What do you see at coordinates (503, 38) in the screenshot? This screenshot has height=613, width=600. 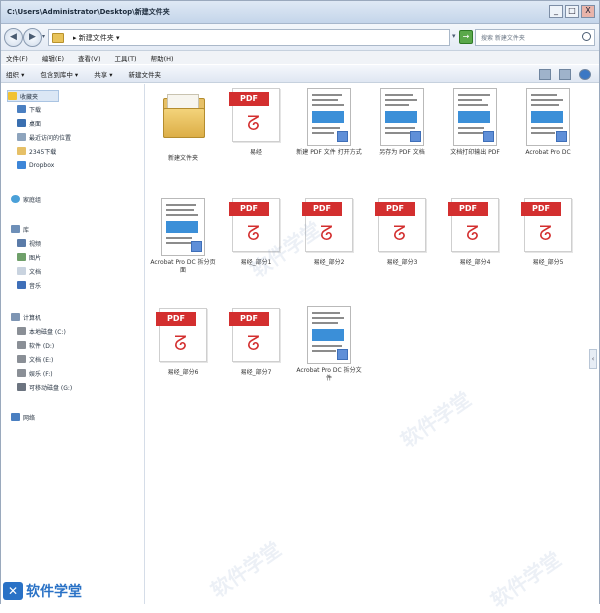 I see `search-placeholder: 搜索 新建文件夹` at bounding box center [503, 38].